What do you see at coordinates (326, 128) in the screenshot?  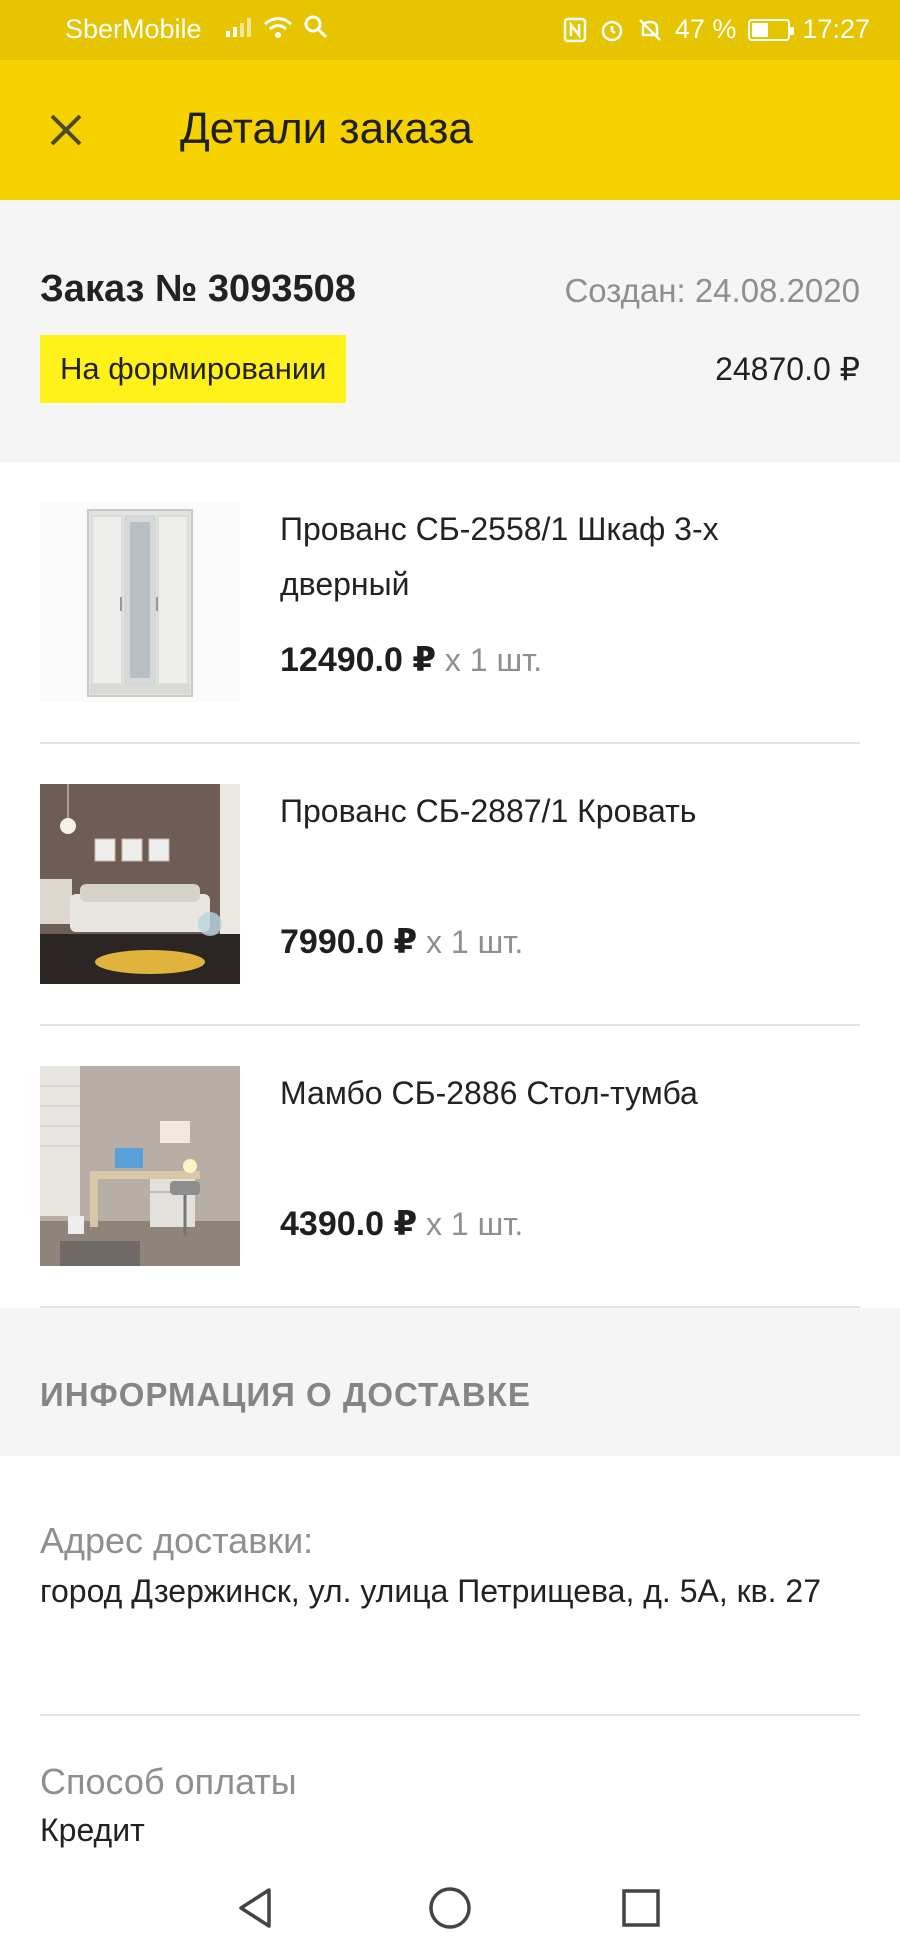 I see `page-title: Детали заказа` at bounding box center [326, 128].